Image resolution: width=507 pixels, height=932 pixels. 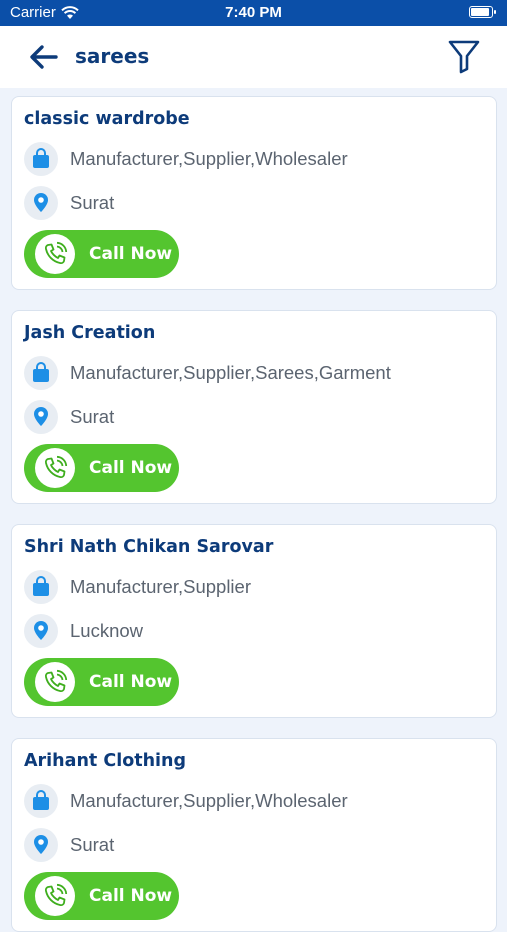 I want to click on nav-bar: sarees, so click(x=253, y=57).